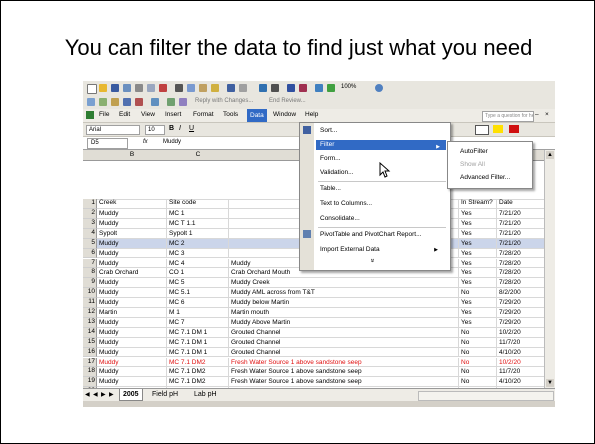 The image size is (595, 444). Describe the element at coordinates (172, 142) in the screenshot. I see `formula-input: Muddy` at that location.